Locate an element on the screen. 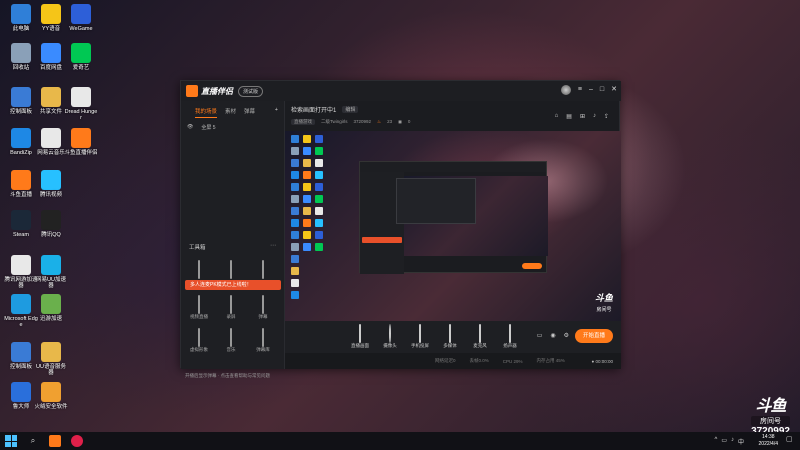 The height and width of the screenshot is (450, 800). clock: 14:38 2022/4/4 is located at coordinates (768, 441).